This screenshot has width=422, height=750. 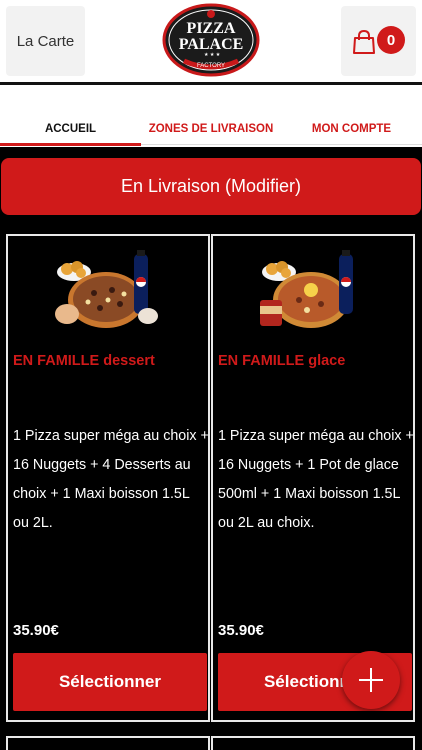 I want to click on main-tabs: ACCUEIL ZONES DE LIVRAISON MON COMPTE, so click(x=211, y=116).